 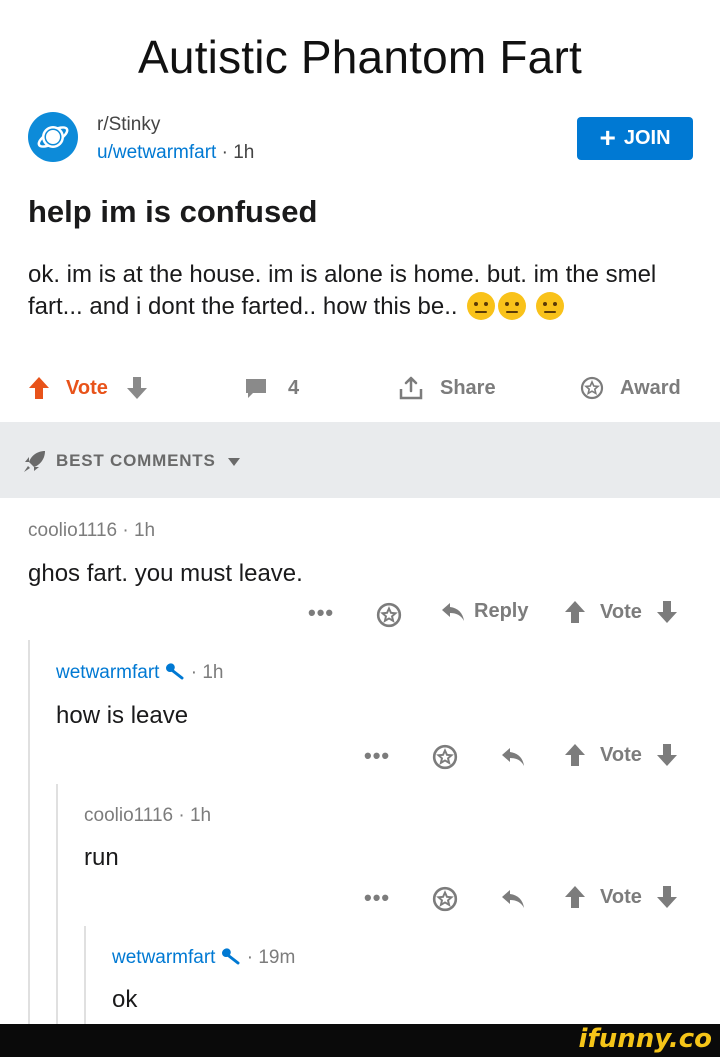 What do you see at coordinates (607, 137) in the screenshot?
I see `plus-icon: +` at bounding box center [607, 137].